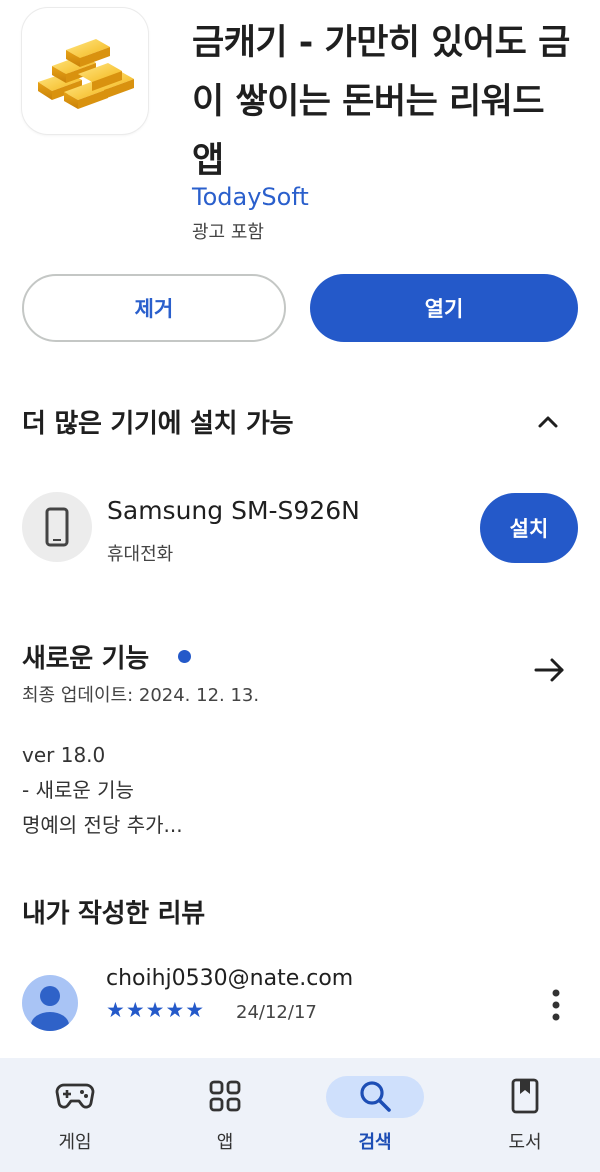  What do you see at coordinates (184, 656) in the screenshot?
I see `new-indicator-dot` at bounding box center [184, 656].